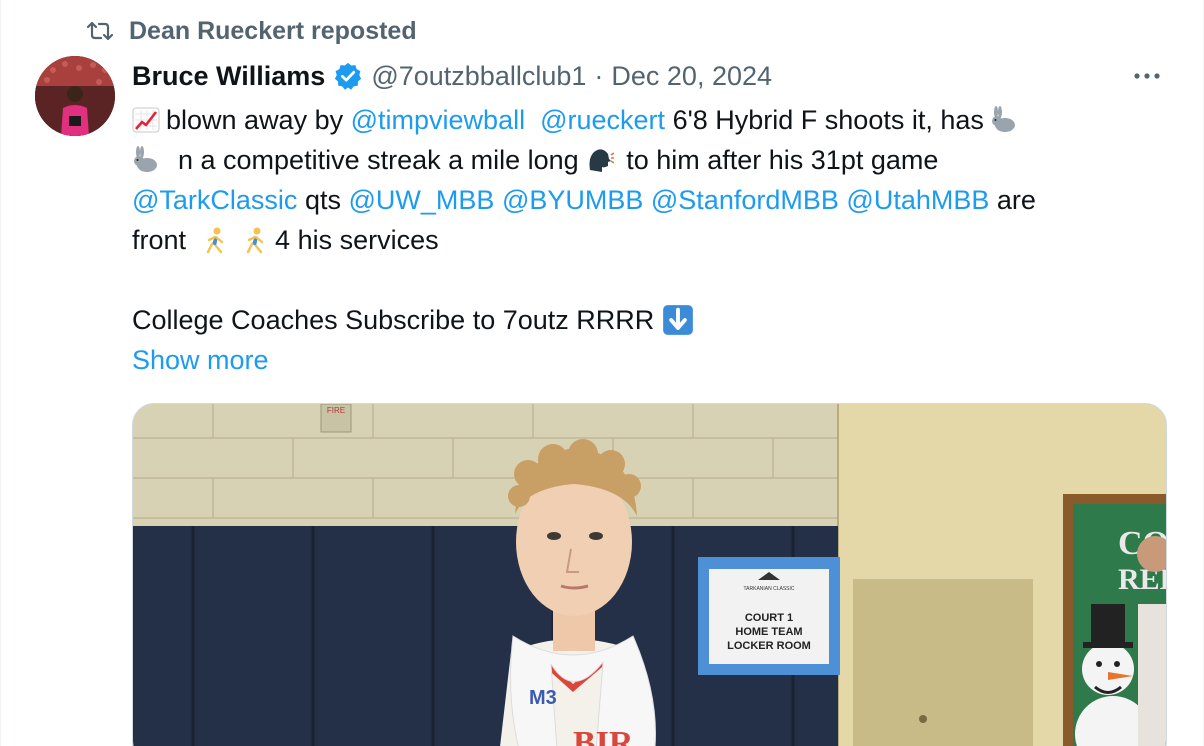  Describe the element at coordinates (602, 120) in the screenshot. I see `mention-link: @rueckert` at that location.